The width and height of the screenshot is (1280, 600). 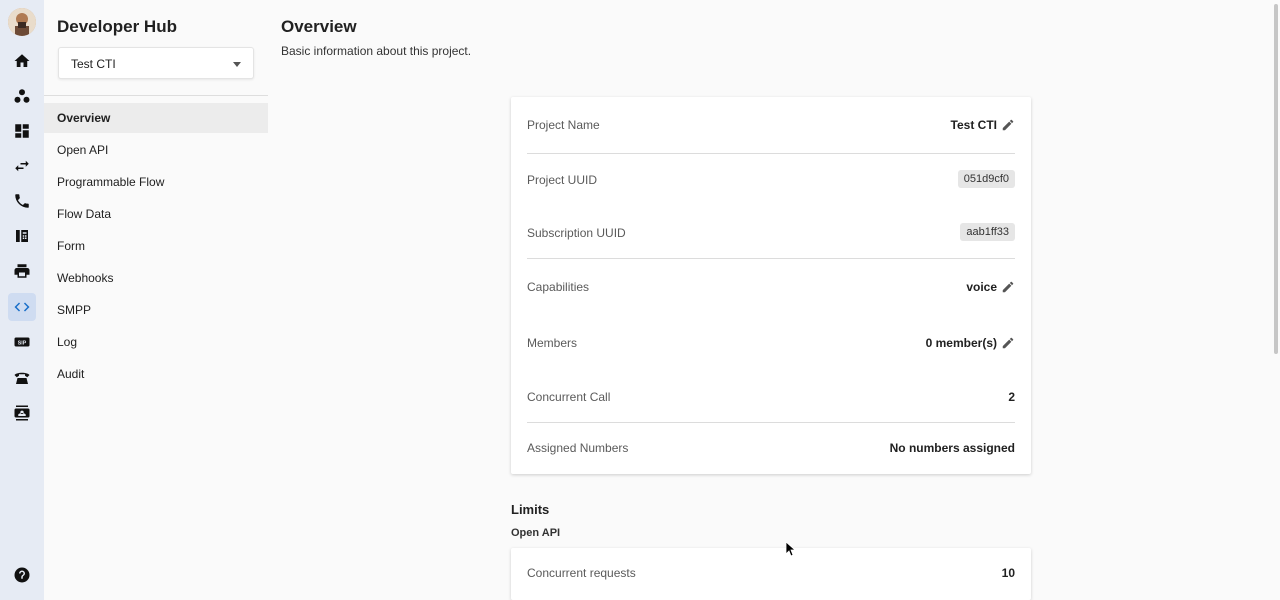 I want to click on sidebar-item-overview: Overview, so click(x=156, y=118).